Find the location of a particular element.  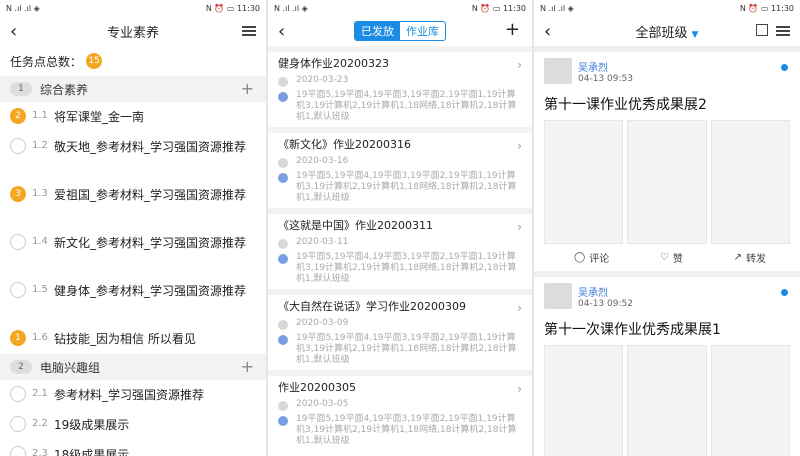

task-number: 2.3 is located at coordinates (40, 452).